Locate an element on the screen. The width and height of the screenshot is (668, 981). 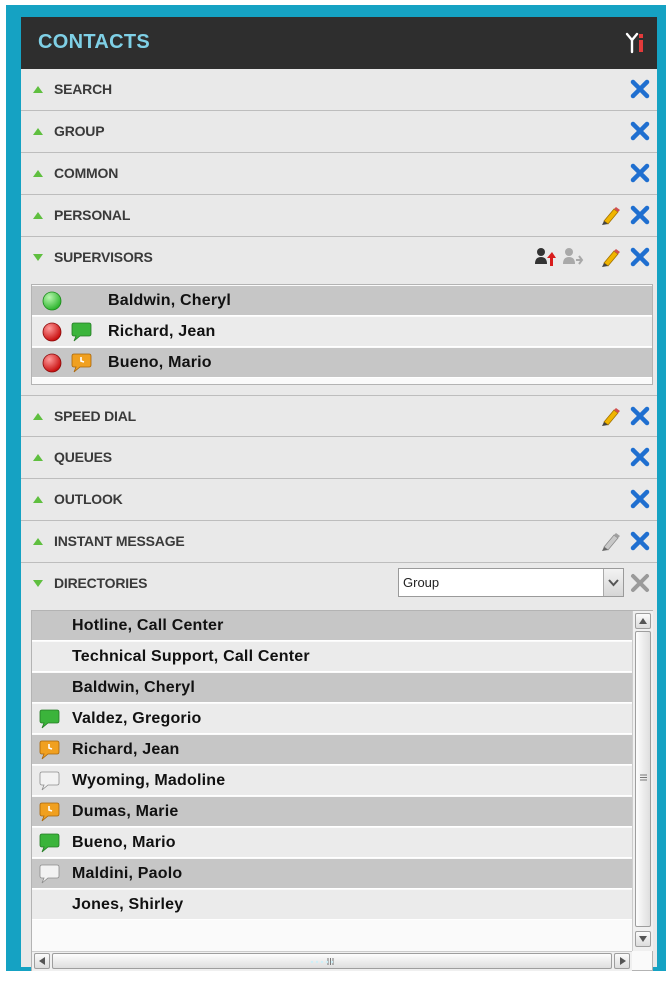
scroll-right-button is located at coordinates (622, 961).